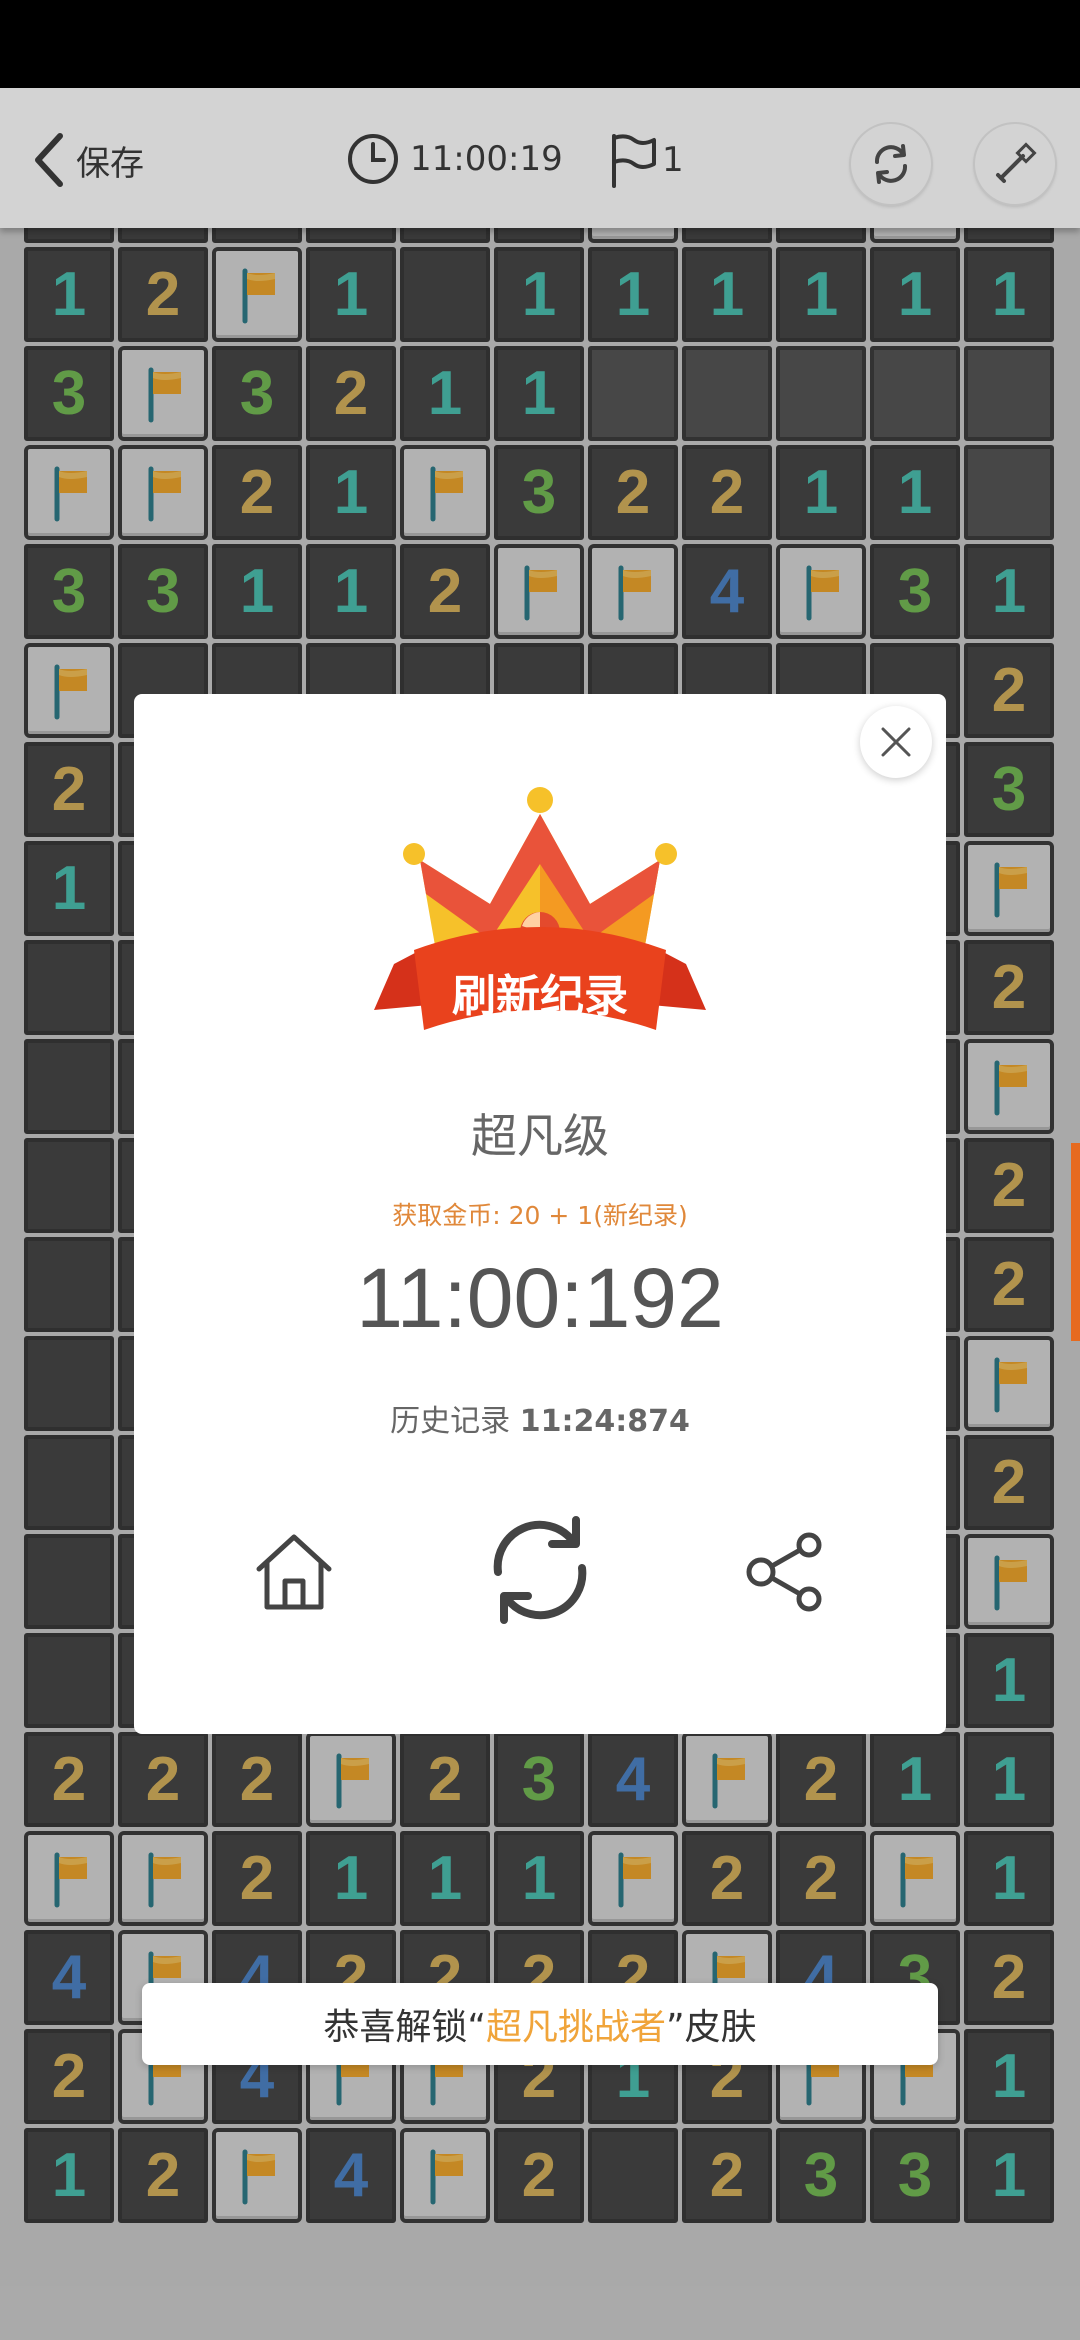 The image size is (1080, 2340). I want to click on flag-outline-icon, so click(634, 161).